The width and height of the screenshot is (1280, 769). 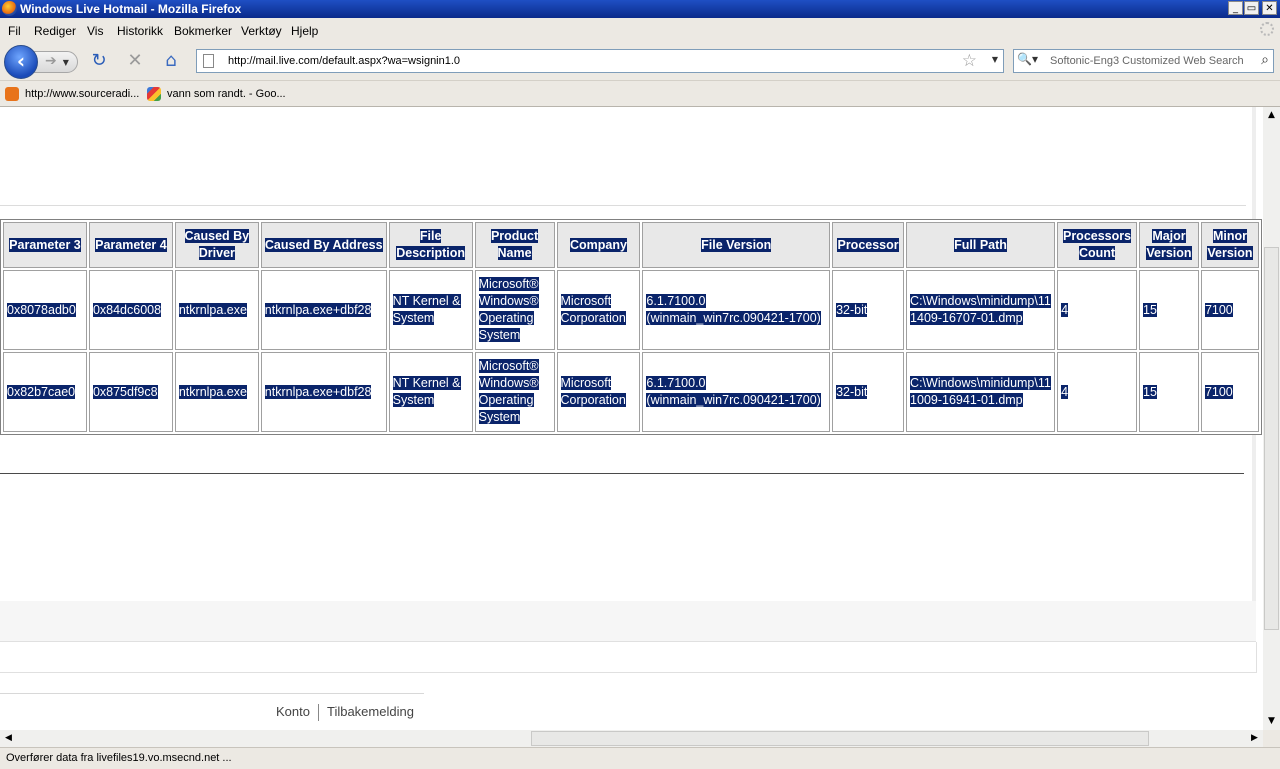 What do you see at coordinates (130, 310) in the screenshot?
I see `table-cell: 0x84dc6008` at bounding box center [130, 310].